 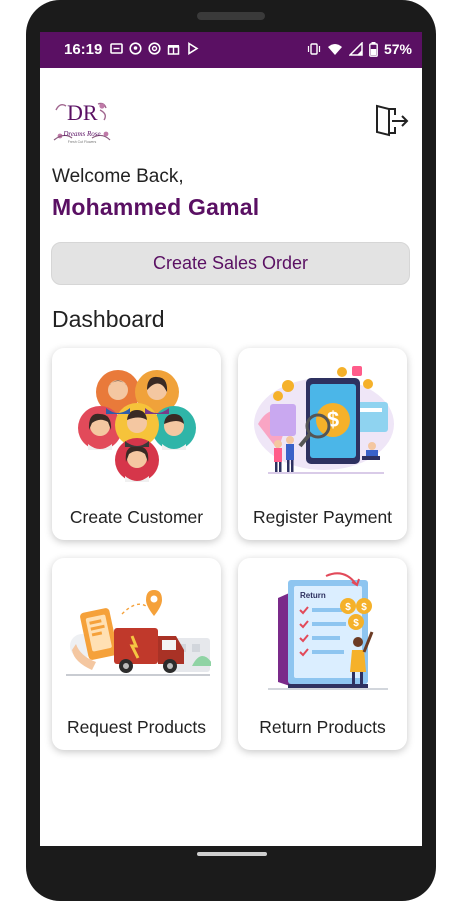 What do you see at coordinates (231, 859) in the screenshot?
I see `gesture-nav-area` at bounding box center [231, 859].